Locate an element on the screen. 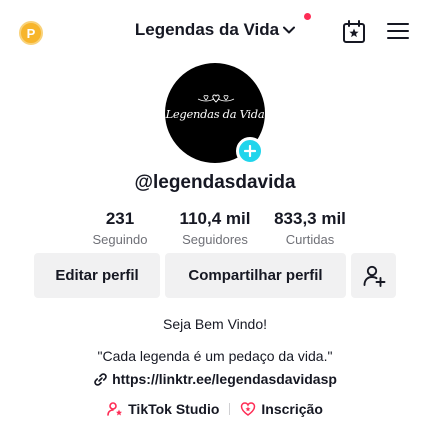 The image size is (430, 430). creator-tools-row: TikTok Studio Inscrição is located at coordinates (215, 410).